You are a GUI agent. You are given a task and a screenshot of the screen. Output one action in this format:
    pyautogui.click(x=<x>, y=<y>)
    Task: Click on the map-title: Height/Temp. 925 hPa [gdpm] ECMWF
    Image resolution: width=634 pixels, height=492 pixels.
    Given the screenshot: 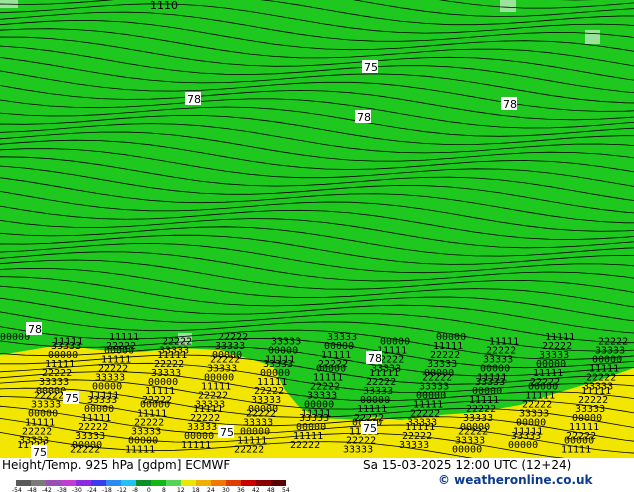 What is the action you would take?
    pyautogui.click(x=116, y=465)
    